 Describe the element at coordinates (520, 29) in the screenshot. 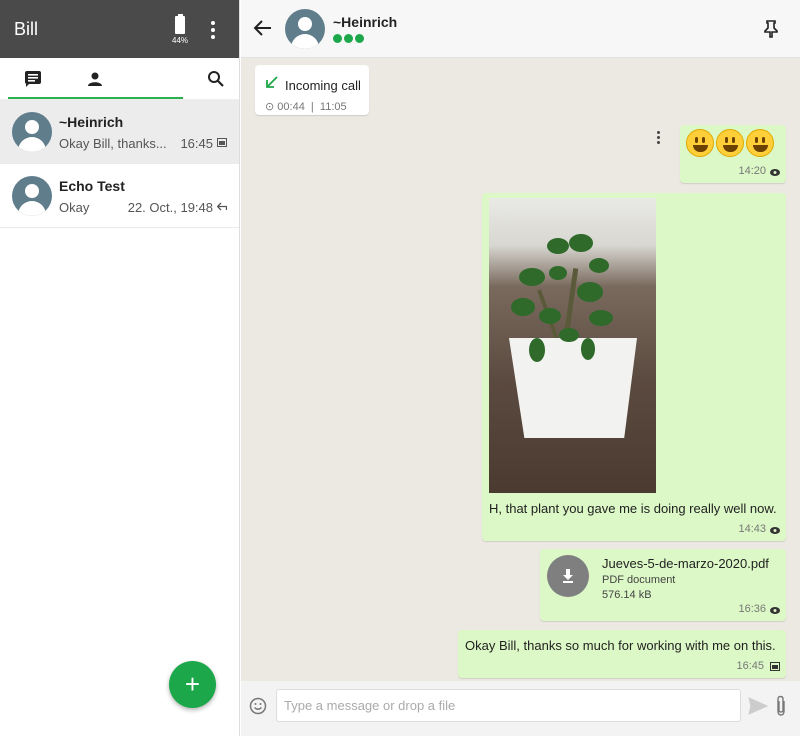

I see `conversation-header: ~Heinrich` at that location.